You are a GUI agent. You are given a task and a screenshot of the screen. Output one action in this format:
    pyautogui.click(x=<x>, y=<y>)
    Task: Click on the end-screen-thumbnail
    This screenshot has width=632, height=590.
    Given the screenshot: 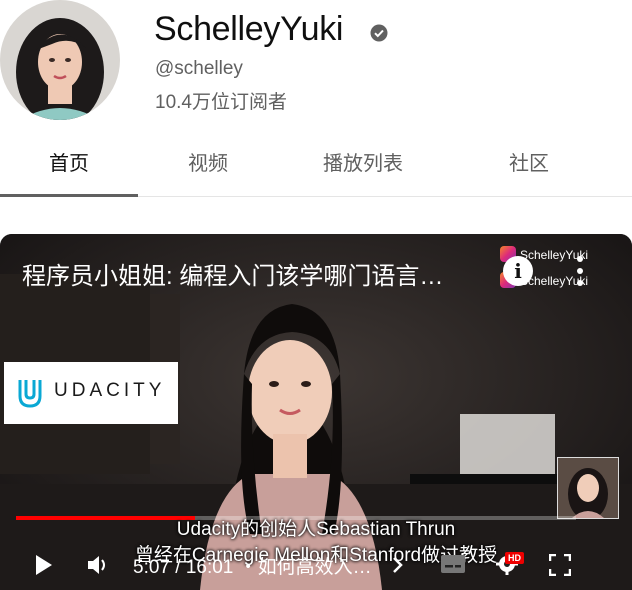 What is the action you would take?
    pyautogui.click(x=588, y=488)
    